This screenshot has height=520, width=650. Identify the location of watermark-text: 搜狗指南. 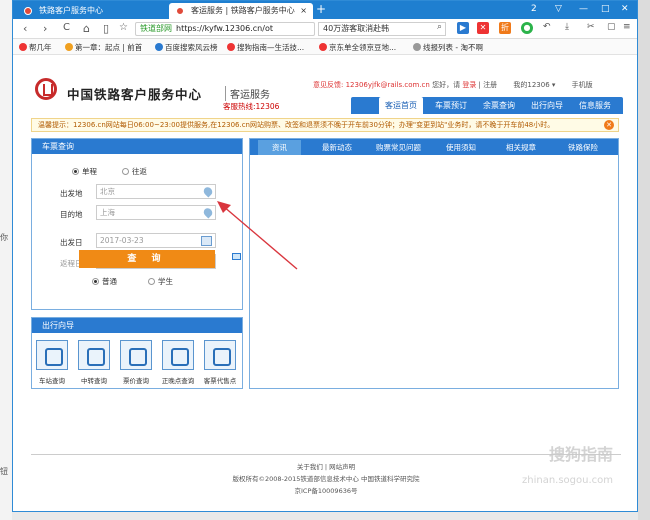
(580, 454).